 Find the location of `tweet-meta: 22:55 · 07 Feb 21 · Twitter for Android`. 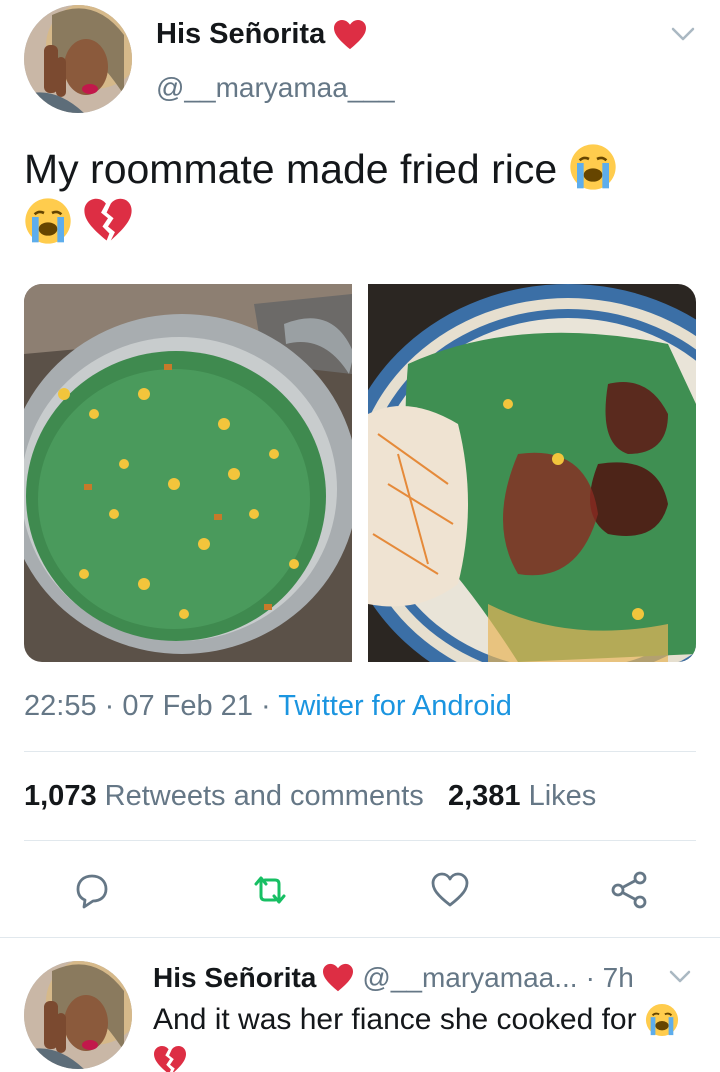

tweet-meta: 22:55 · 07 Feb 21 · Twitter for Android is located at coordinates (268, 706).